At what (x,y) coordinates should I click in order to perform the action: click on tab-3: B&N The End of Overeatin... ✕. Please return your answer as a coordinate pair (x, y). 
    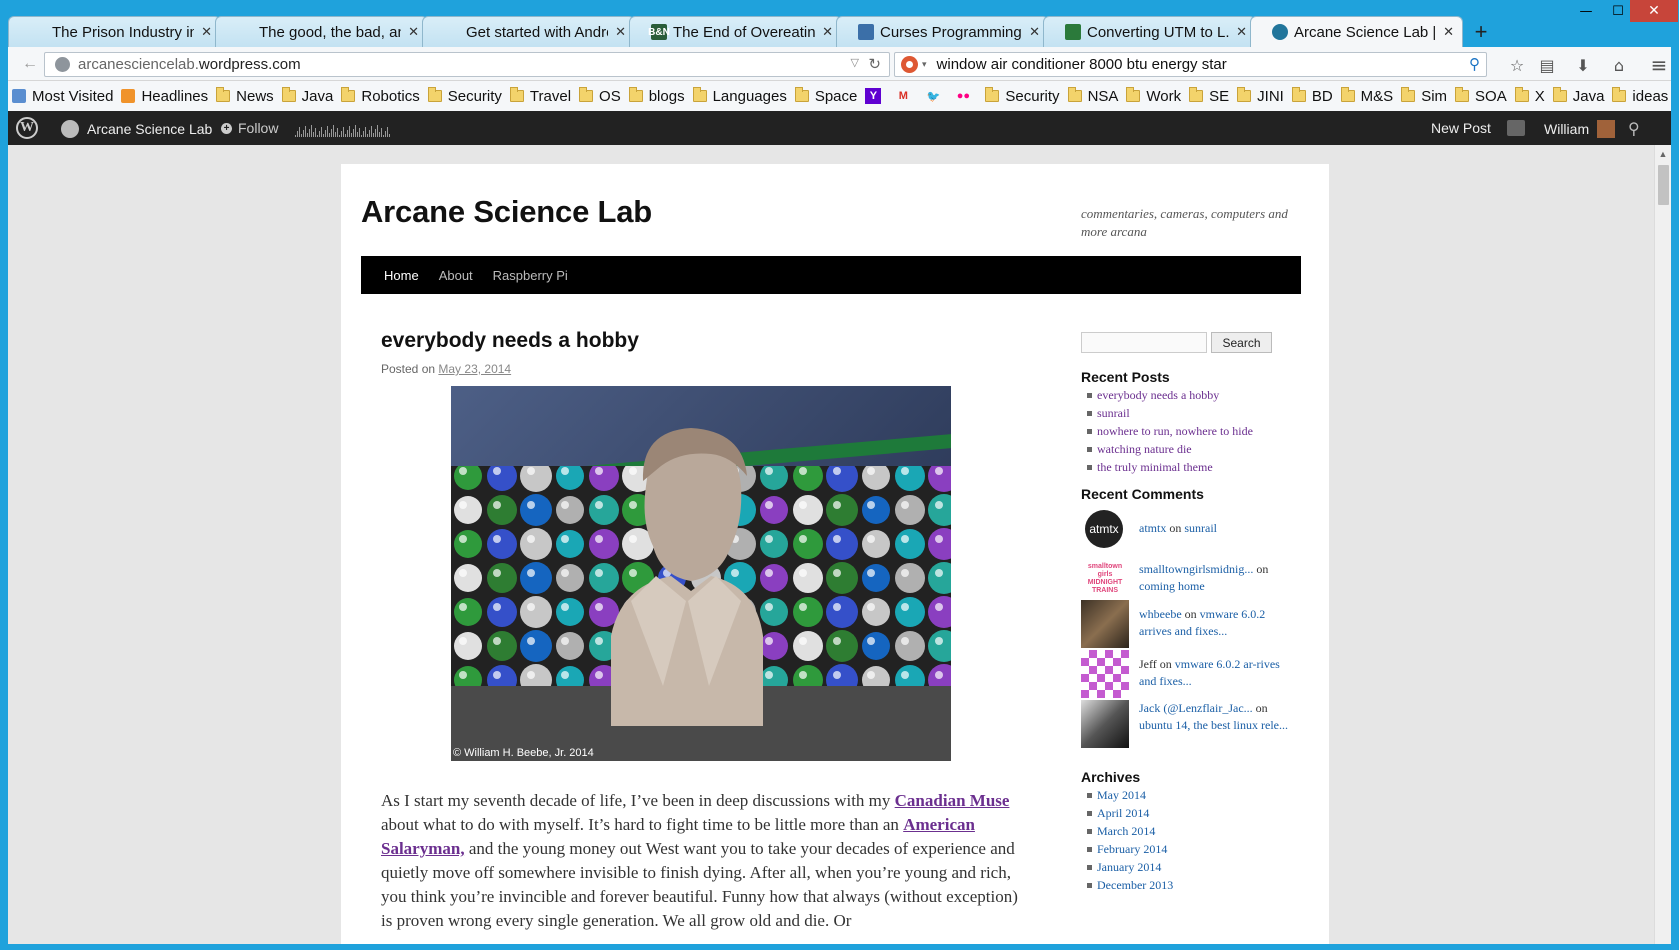
    Looking at the image, I should click on (735, 31).